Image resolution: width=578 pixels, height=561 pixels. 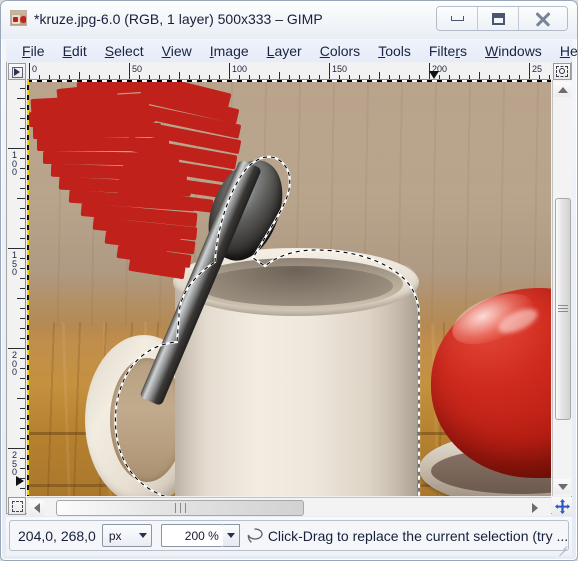 I want to click on window-controls, so click(x=502, y=18).